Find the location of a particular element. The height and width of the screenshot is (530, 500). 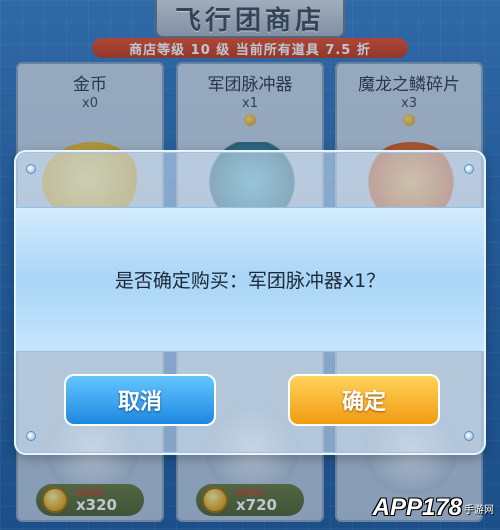

watermark-logo: APP178 is located at coordinates (417, 507).